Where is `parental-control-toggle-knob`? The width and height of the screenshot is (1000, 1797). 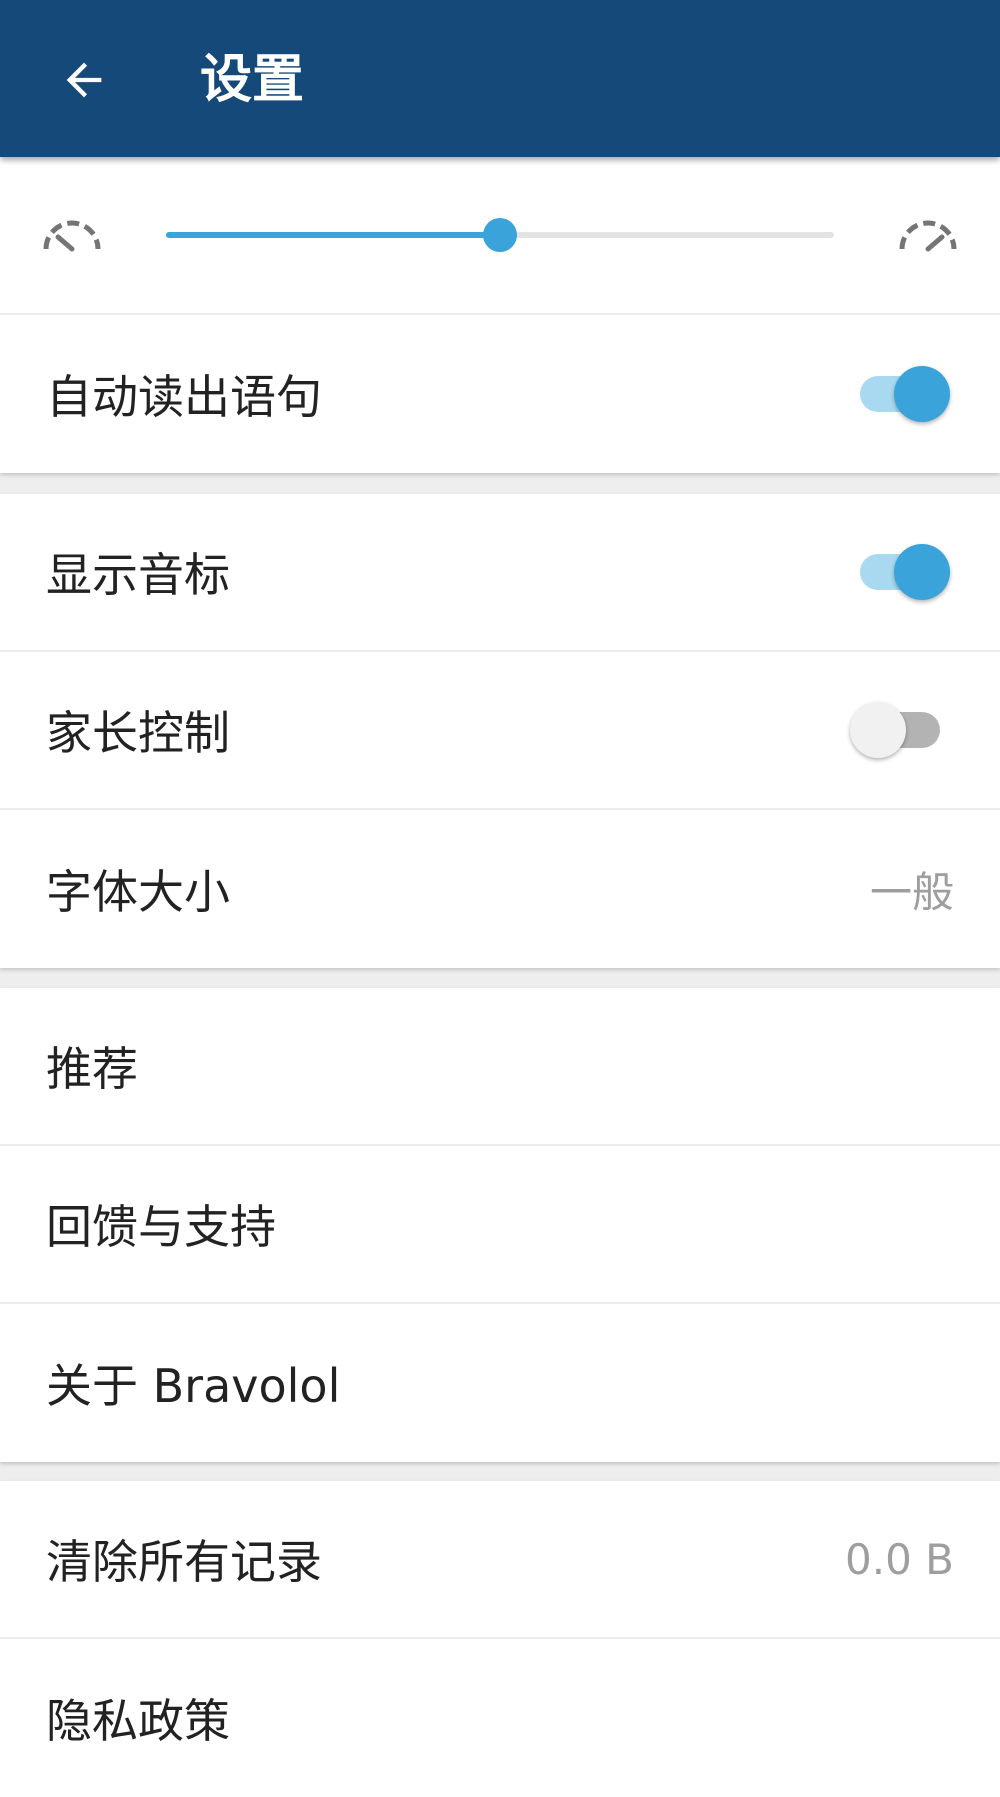
parental-control-toggle-knob is located at coordinates (878, 730).